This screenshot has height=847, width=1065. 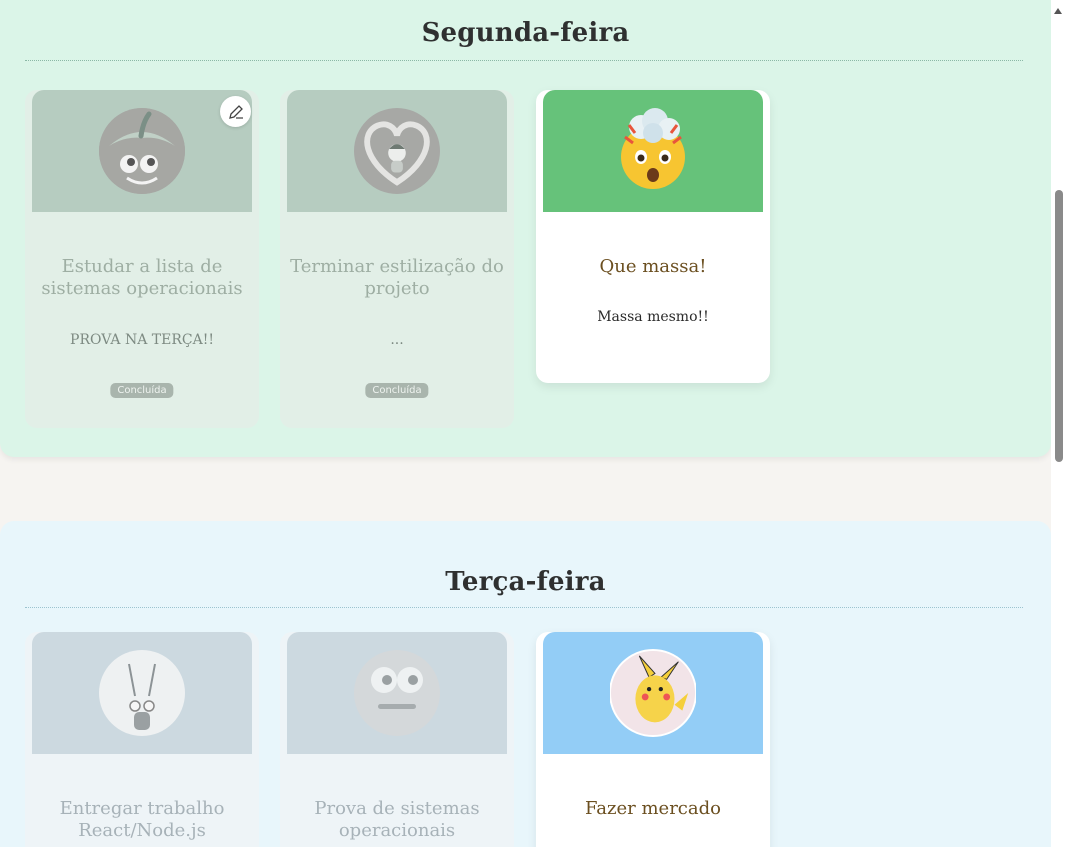 What do you see at coordinates (397, 277) in the screenshot?
I see `card-title: Terminar estilização do projeto` at bounding box center [397, 277].